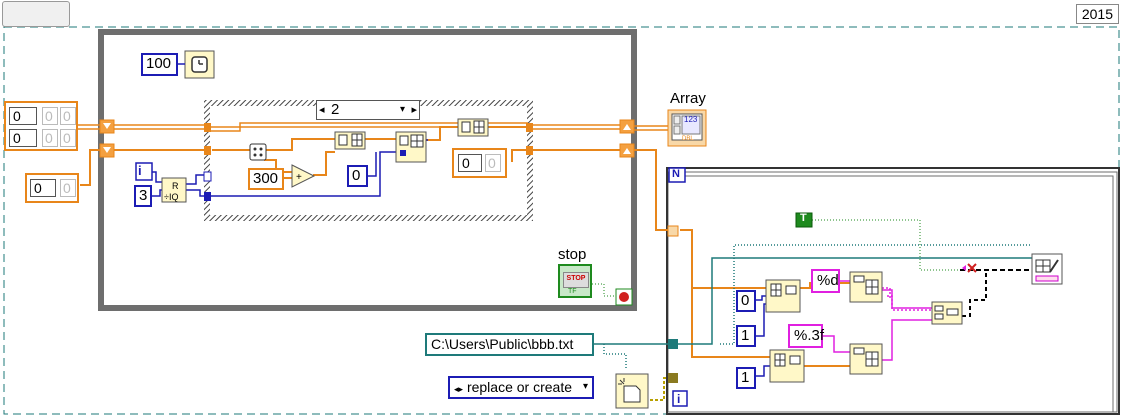 This screenshot has height=418, width=1123. I want to click on file-operation-value: replace or create, so click(519, 387).